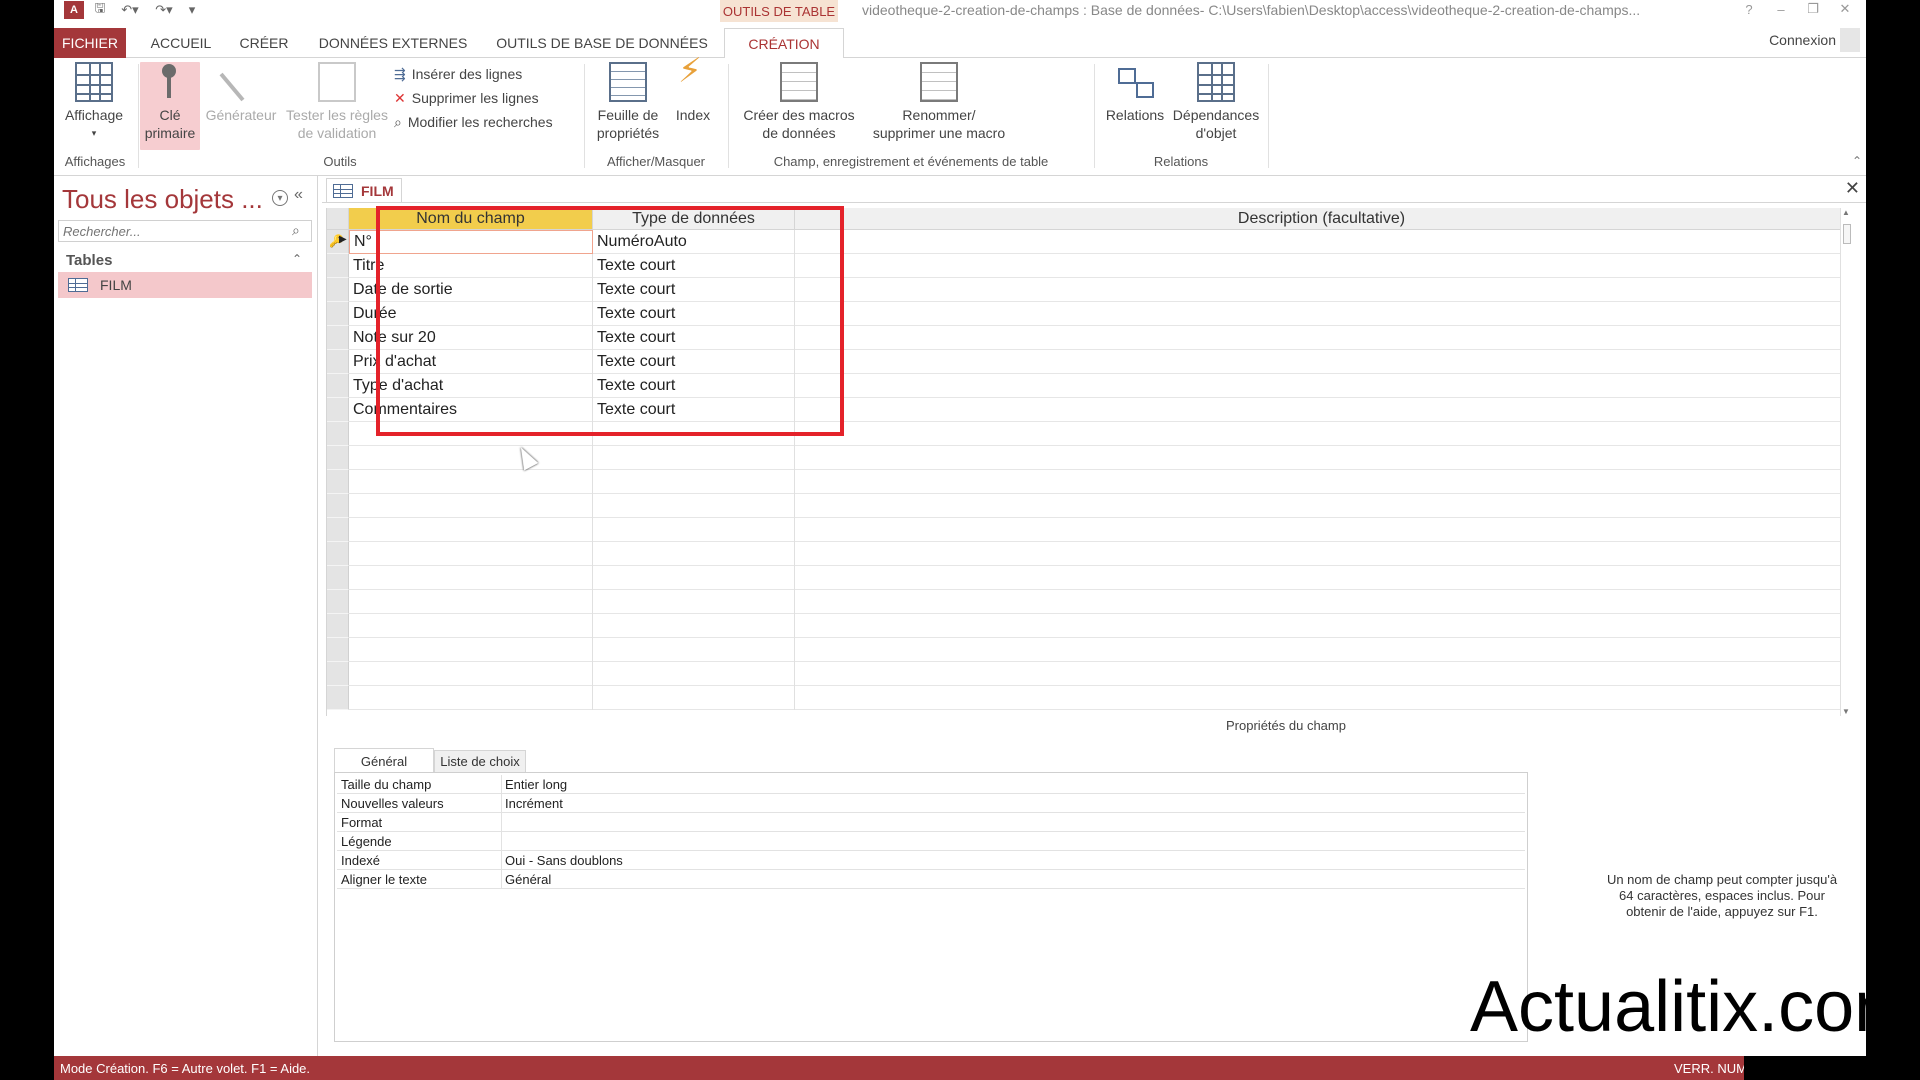 The image size is (1920, 1080). What do you see at coordinates (784, 43) in the screenshot?
I see `tab-design: CRÉATION` at bounding box center [784, 43].